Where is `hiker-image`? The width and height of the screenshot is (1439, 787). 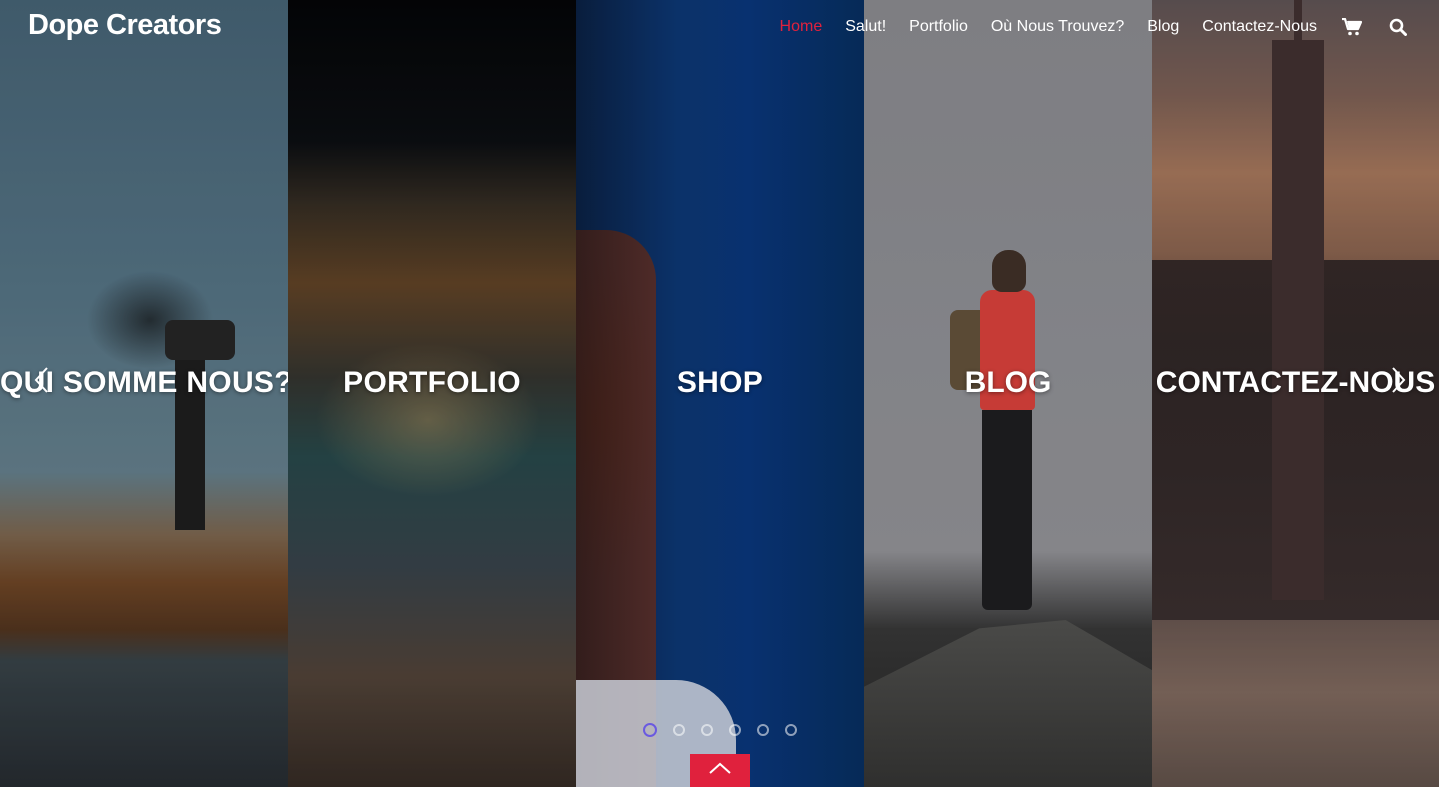
hiker-image is located at coordinates (1005, 435).